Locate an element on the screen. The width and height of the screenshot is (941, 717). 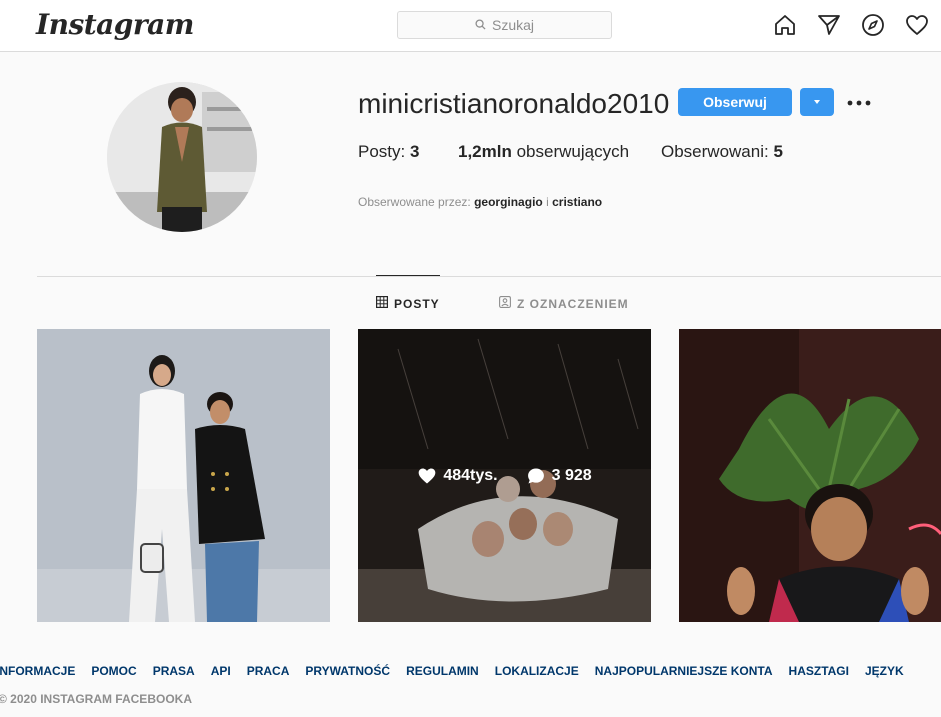
posts-stat: Posty: 3 is located at coordinates (388, 152).